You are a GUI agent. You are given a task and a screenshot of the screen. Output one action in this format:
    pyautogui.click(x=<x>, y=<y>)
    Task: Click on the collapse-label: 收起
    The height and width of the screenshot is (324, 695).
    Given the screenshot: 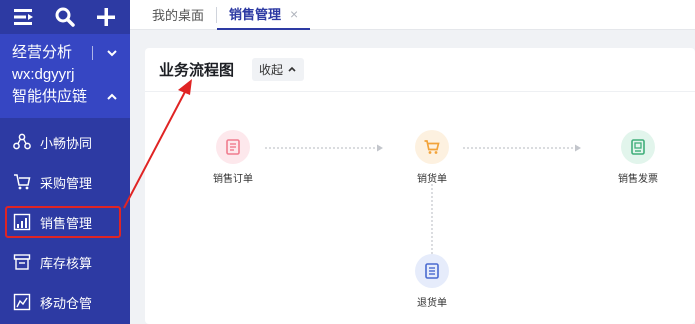 What is the action you would take?
    pyautogui.click(x=271, y=70)
    